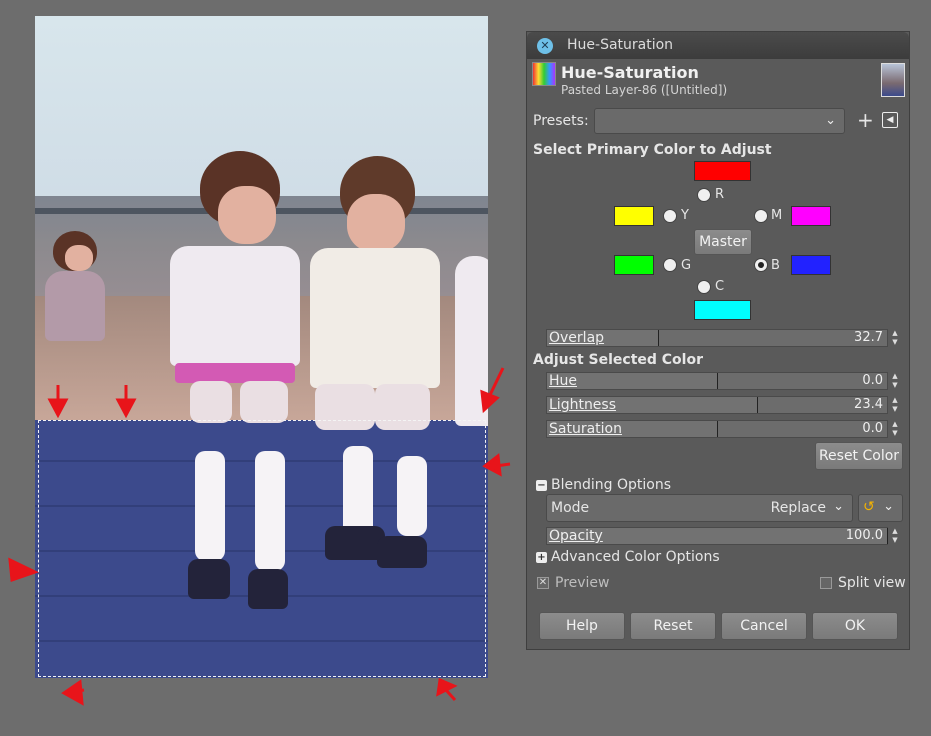 The width and height of the screenshot is (931, 736). Describe the element at coordinates (634, 216) in the screenshot. I see `swatch-yellow` at that location.